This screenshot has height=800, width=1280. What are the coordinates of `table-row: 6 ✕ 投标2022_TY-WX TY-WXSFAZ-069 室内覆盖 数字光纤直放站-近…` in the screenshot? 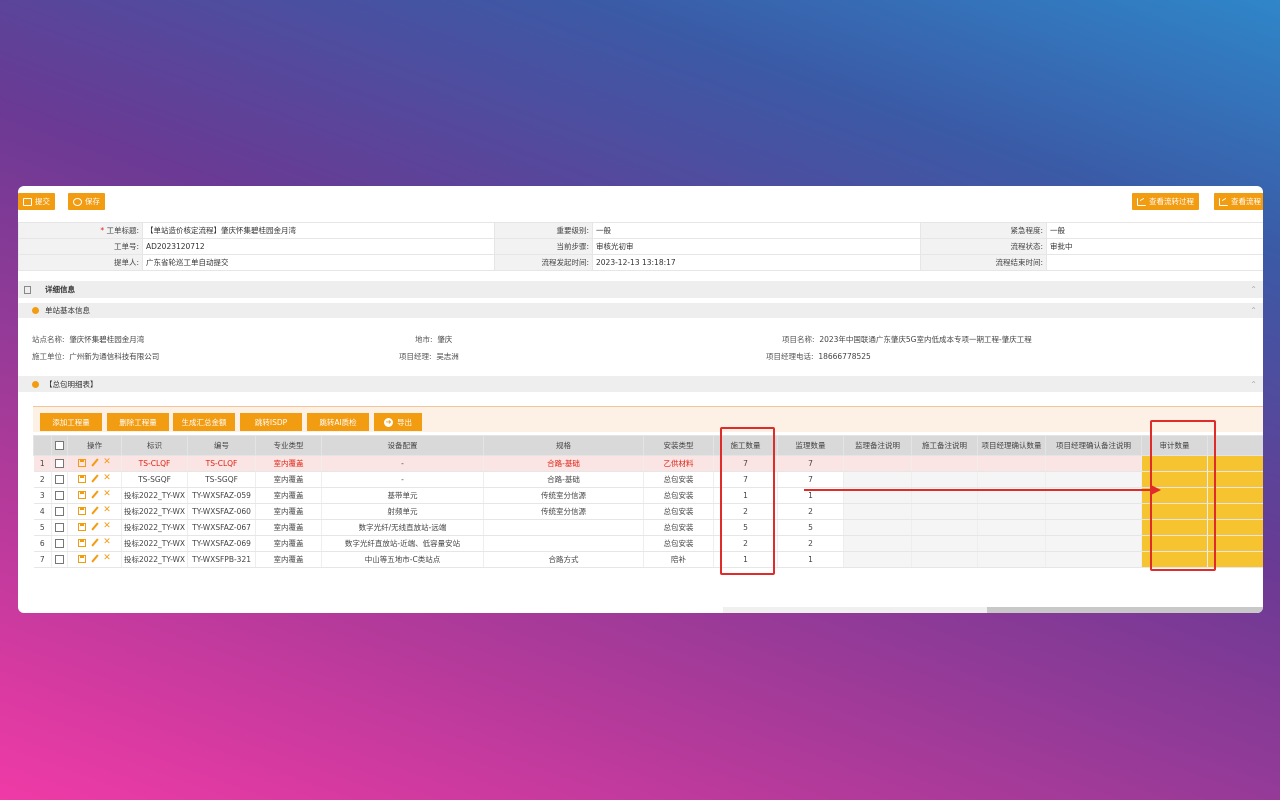 It's located at (648, 543).